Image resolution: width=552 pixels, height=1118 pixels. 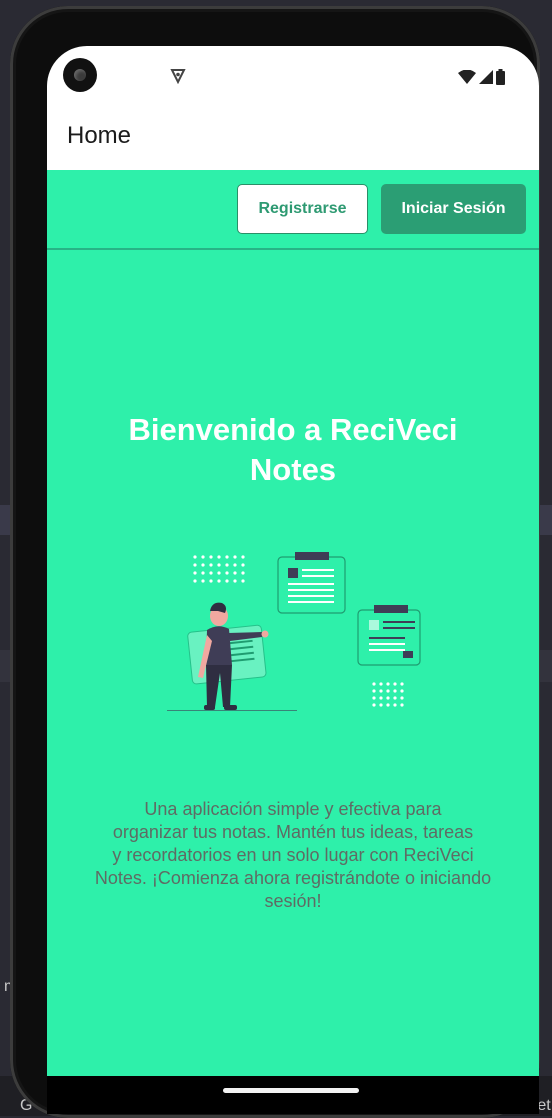 What do you see at coordinates (293, 809) in the screenshot?
I see `description-line: Una aplicación simple y efectiva para` at bounding box center [293, 809].